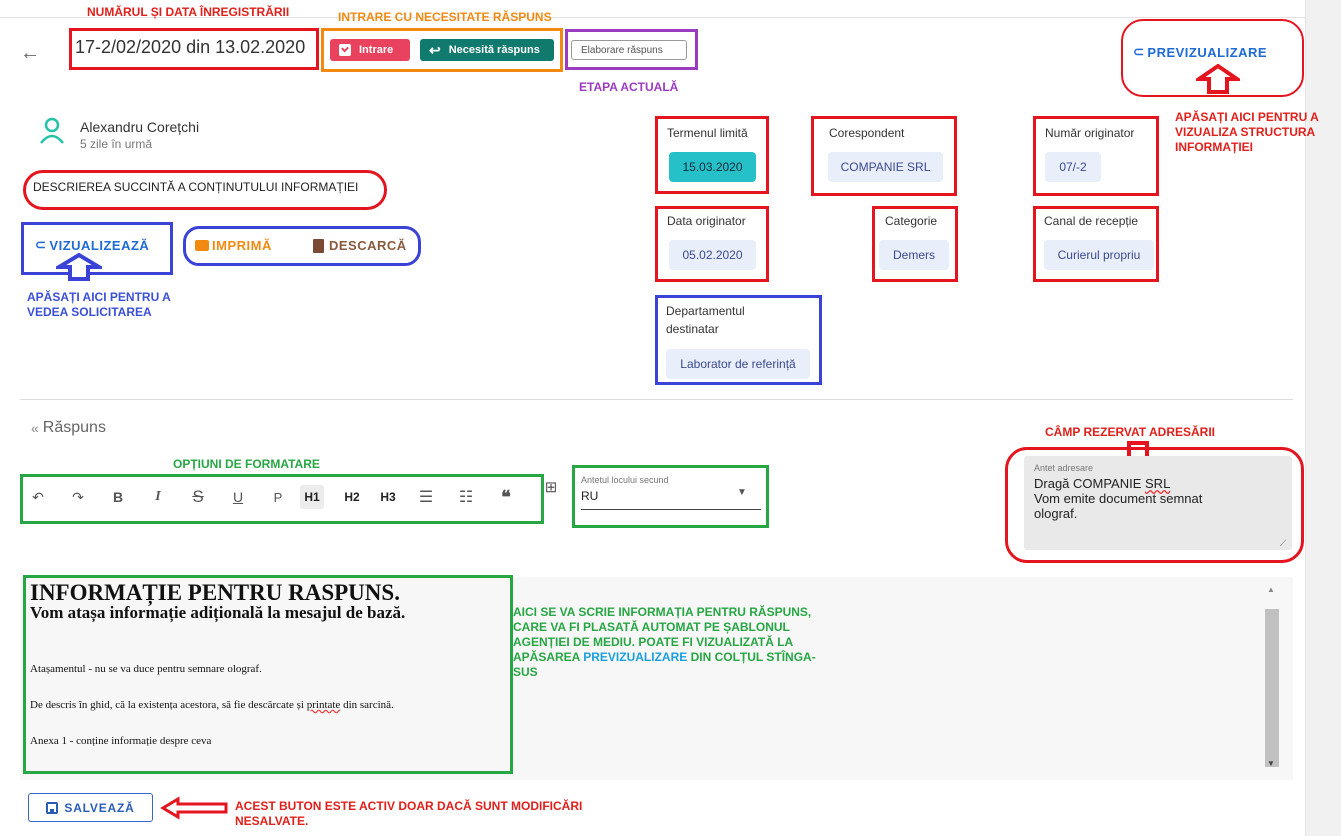 Image resolution: width=1341 pixels, height=836 pixels. I want to click on scroll-thumb, so click(1272, 688).